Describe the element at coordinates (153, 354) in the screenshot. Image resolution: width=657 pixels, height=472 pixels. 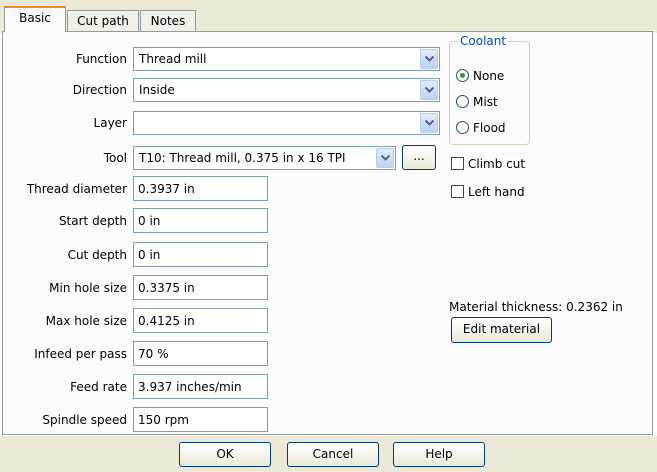
I see `infeed-per-pass-value: 70 %` at that location.